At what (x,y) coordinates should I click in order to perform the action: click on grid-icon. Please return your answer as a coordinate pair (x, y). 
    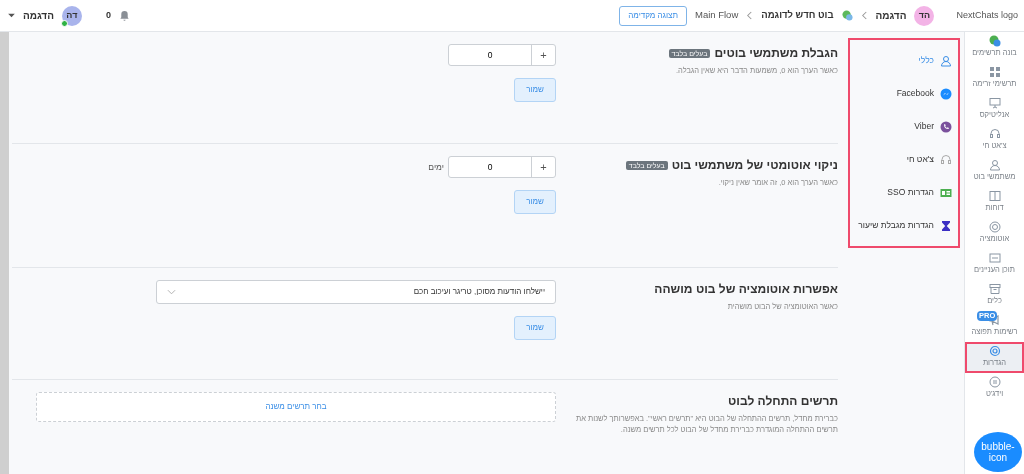
    Looking at the image, I should click on (994, 72).